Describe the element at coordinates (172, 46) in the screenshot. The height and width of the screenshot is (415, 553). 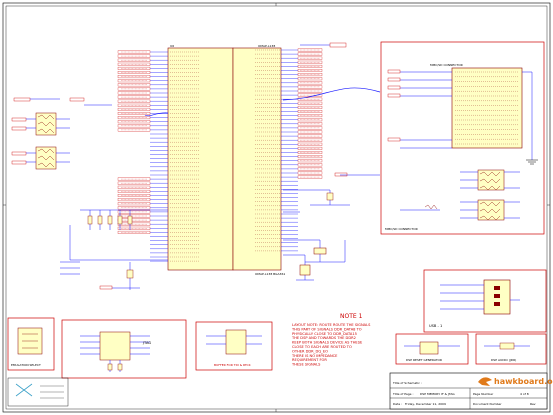
I see `main-ic-ref: U6` at that location.